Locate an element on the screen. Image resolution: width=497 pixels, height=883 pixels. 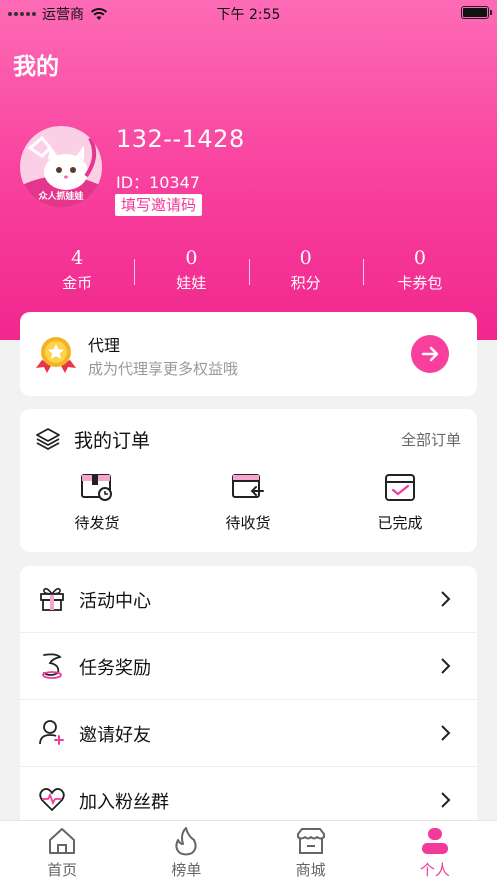
agent-arrow-button is located at coordinates (430, 354).